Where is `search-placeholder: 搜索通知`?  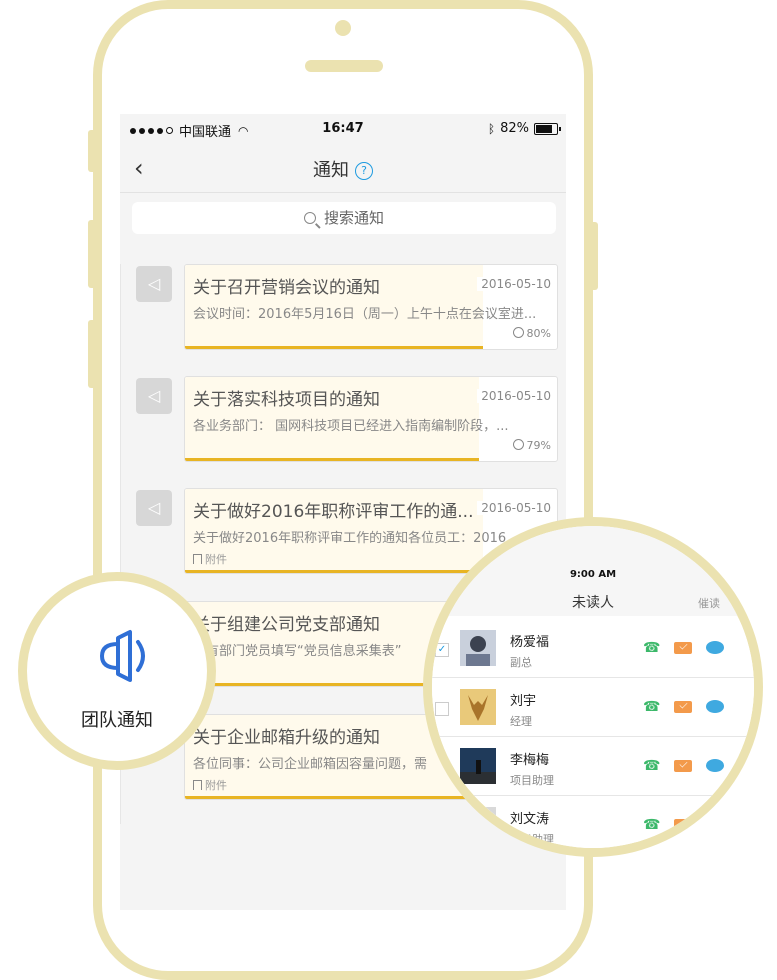 search-placeholder: 搜索通知 is located at coordinates (353, 218).